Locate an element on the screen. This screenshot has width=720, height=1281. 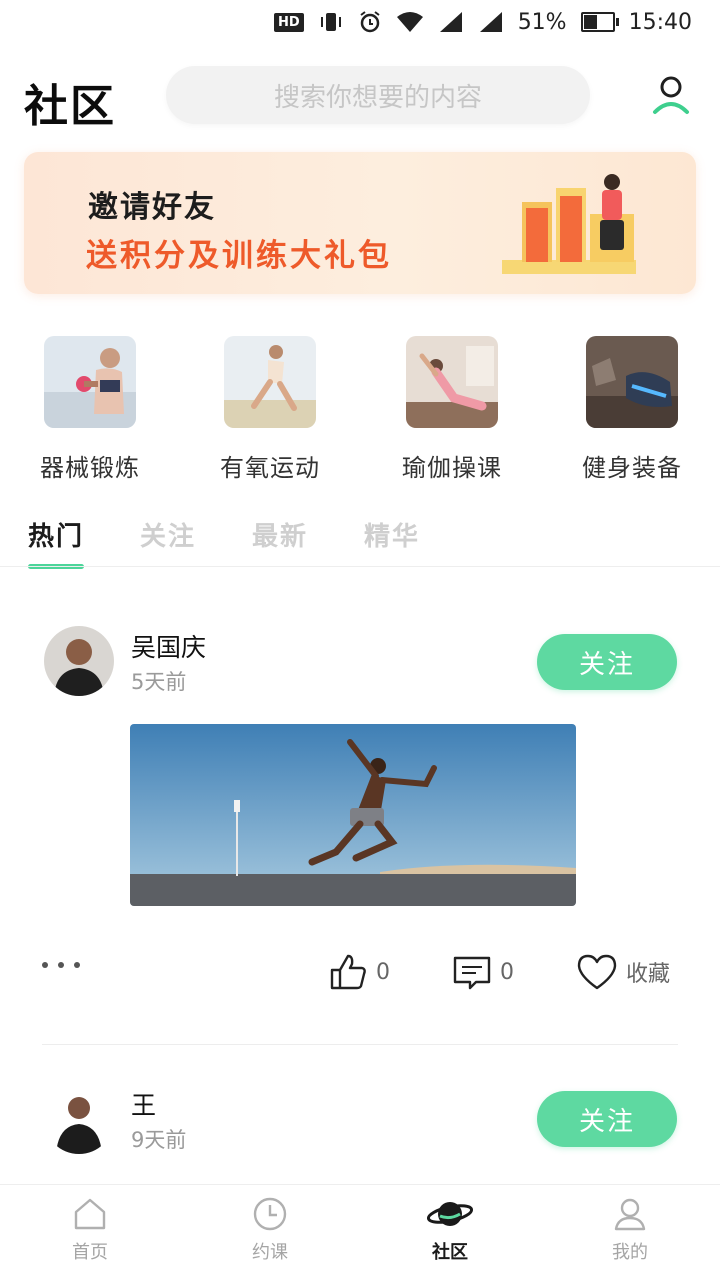
category-equipment: 器械锻炼 is located at coordinates (90, 409).